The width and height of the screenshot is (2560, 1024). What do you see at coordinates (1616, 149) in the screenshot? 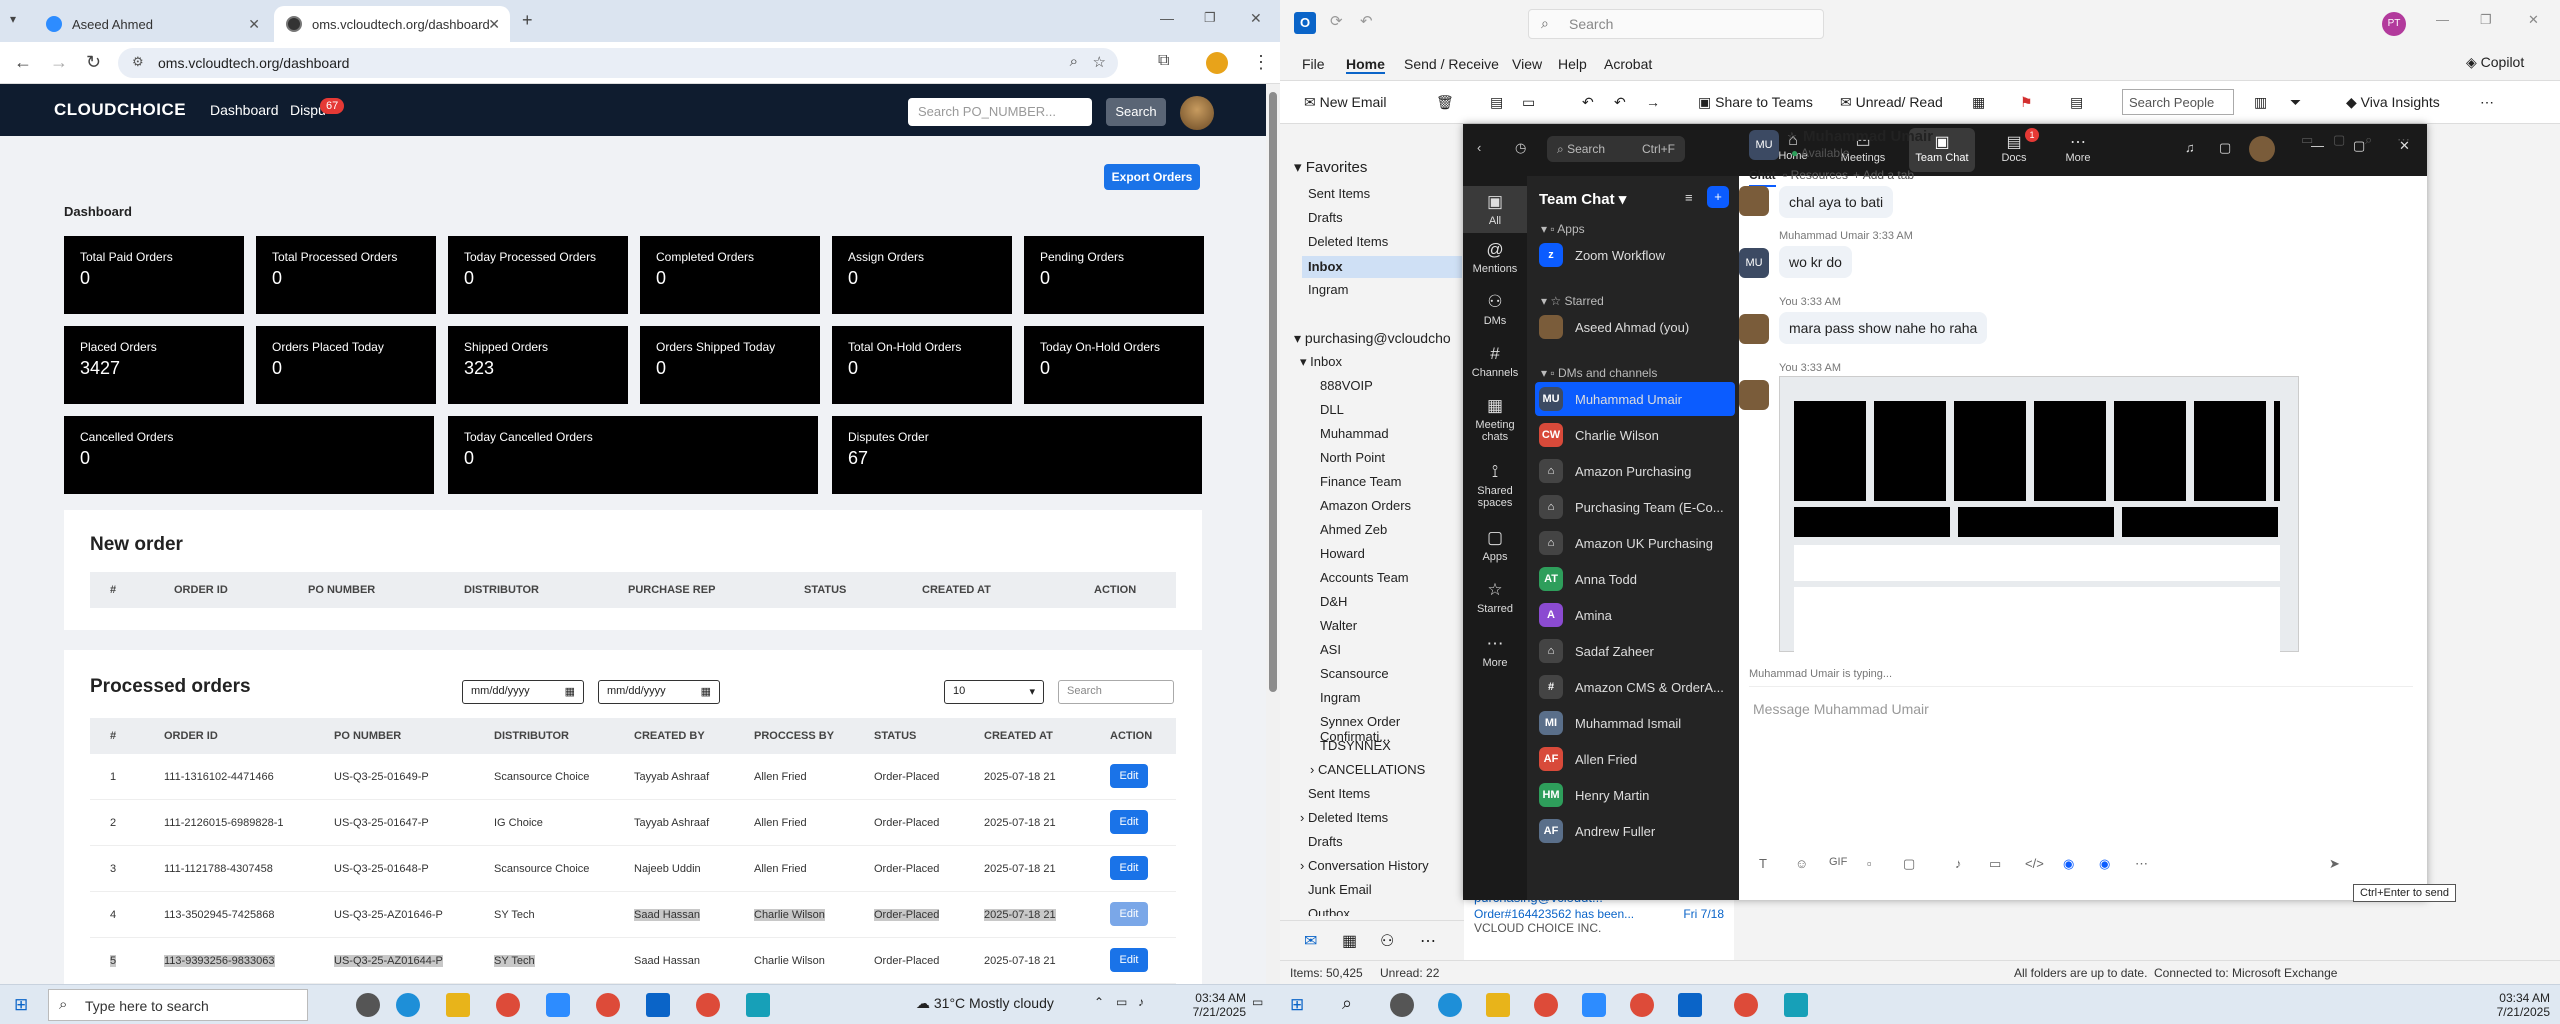
I see `zoom-search-input: ⌕ Search Ctrl+F` at bounding box center [1616, 149].